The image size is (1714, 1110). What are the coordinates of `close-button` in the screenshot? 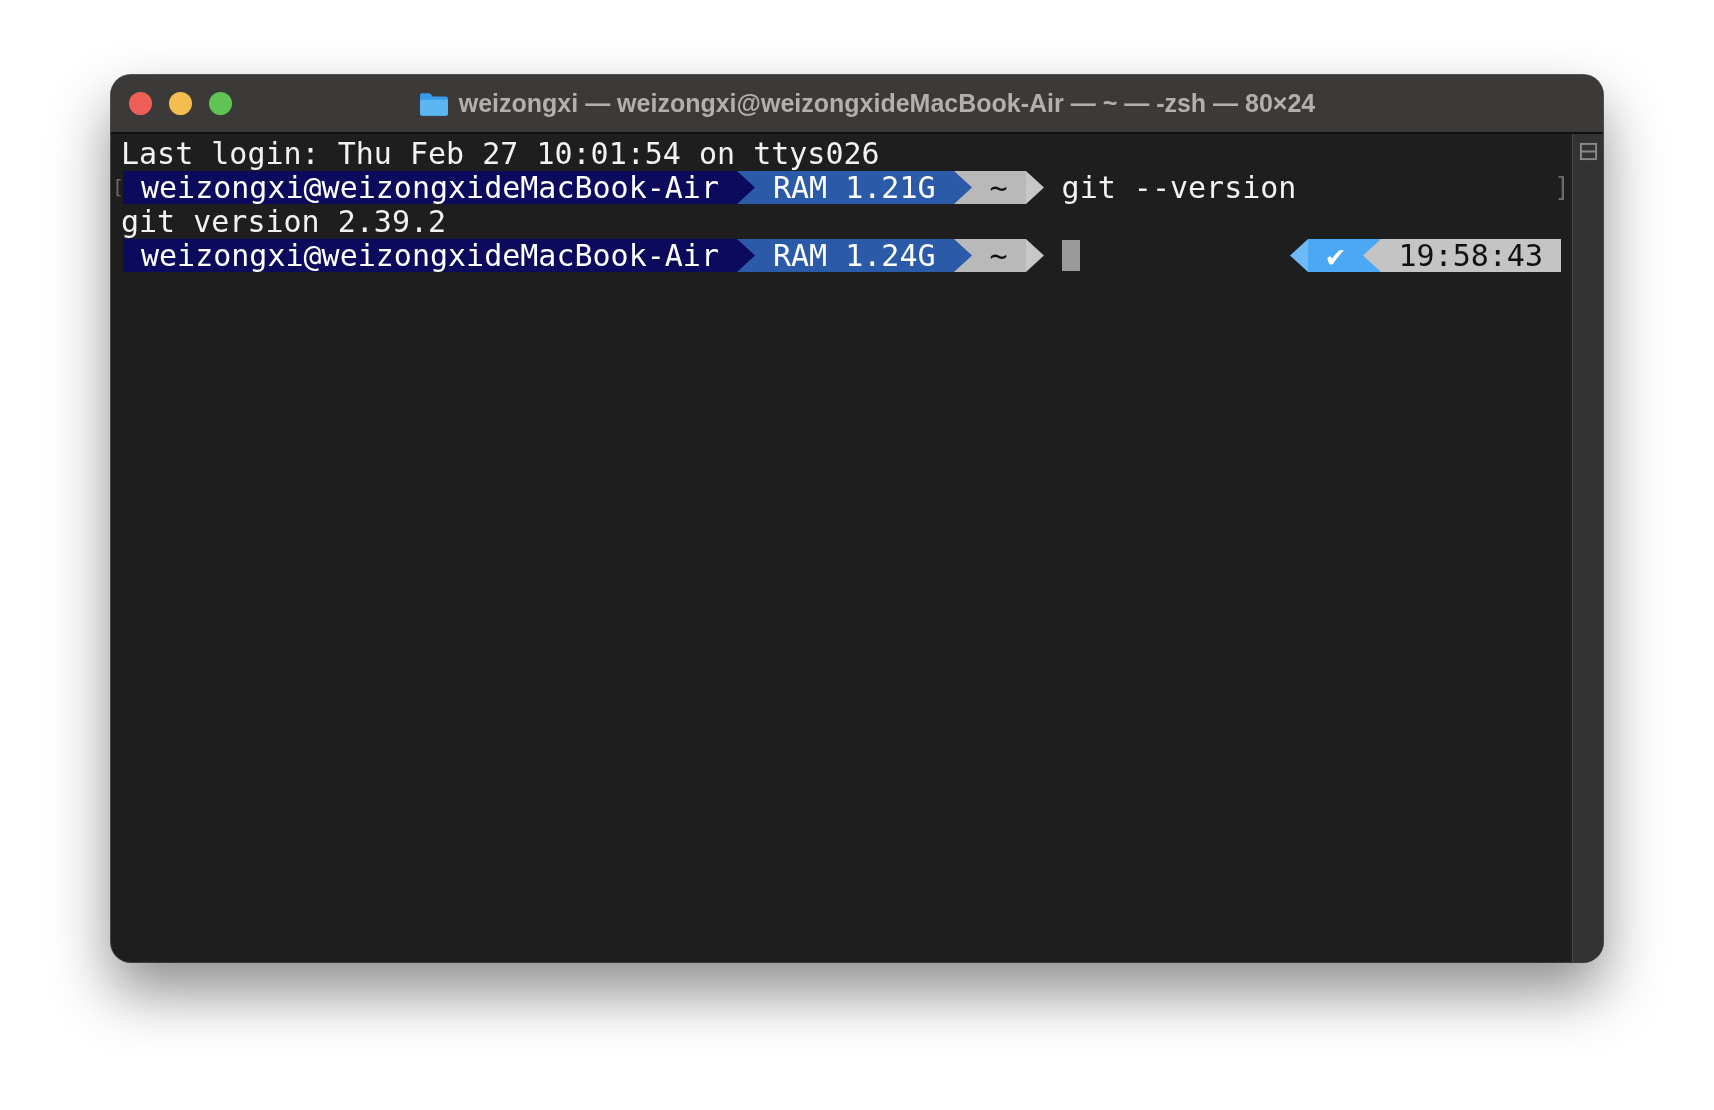 It's located at (140, 103).